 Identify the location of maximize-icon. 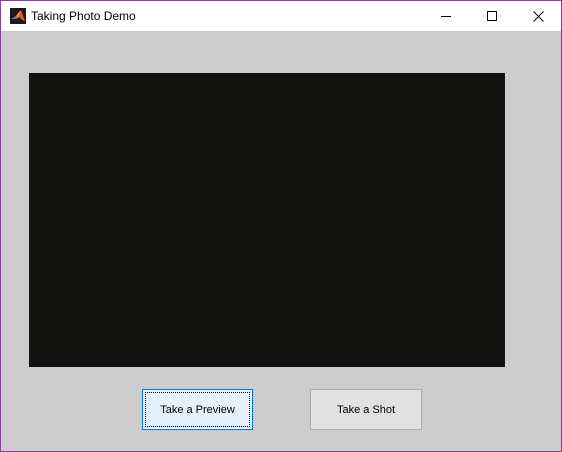
(492, 16).